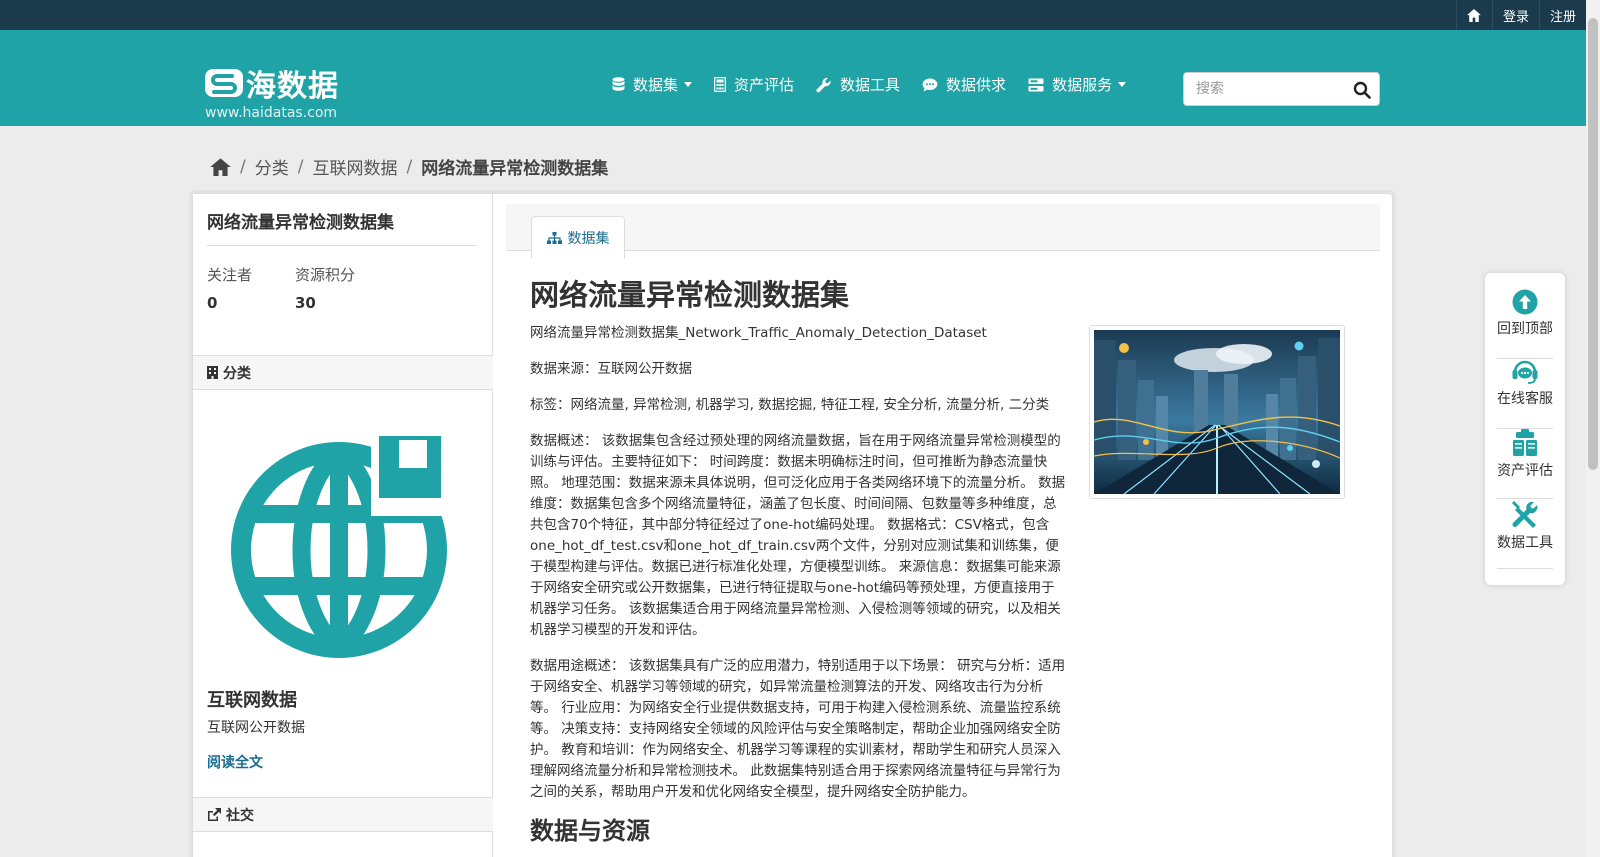 The image size is (1600, 857). What do you see at coordinates (656, 85) in the screenshot?
I see `nav-datasets-label: 数据集` at bounding box center [656, 85].